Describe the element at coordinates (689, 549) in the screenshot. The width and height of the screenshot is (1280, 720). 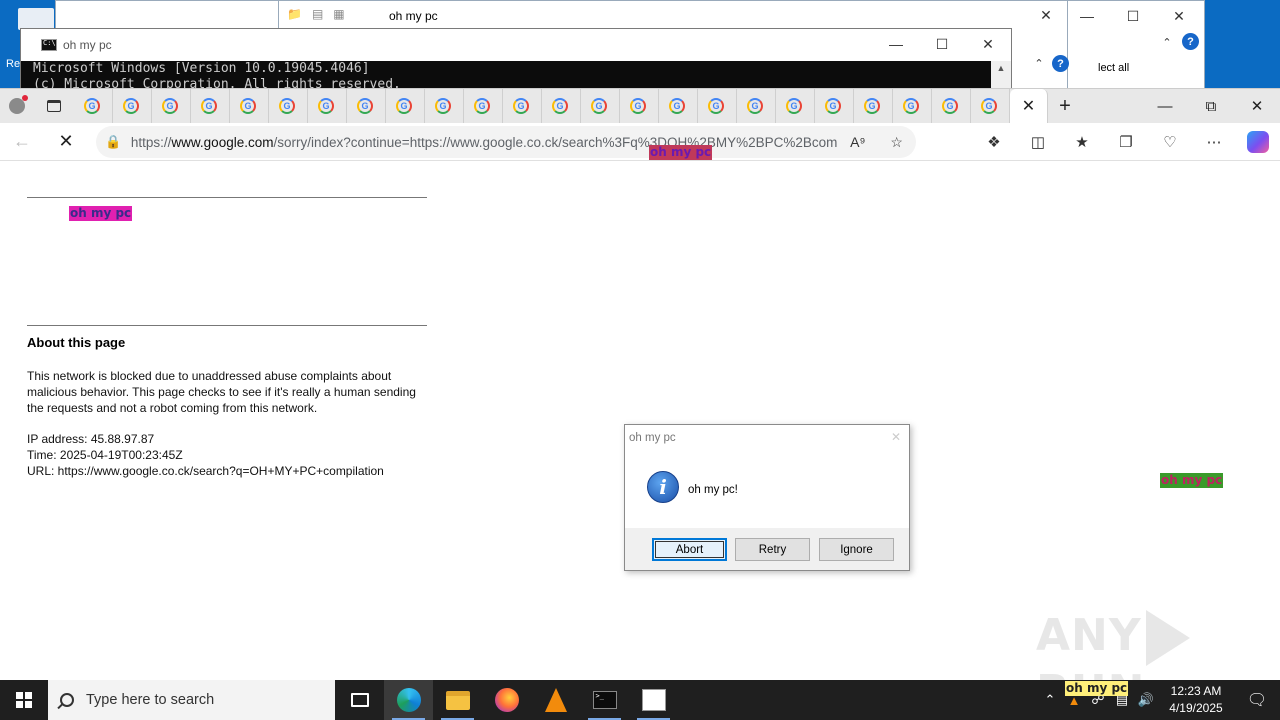
I see `abort-button: Abort` at that location.